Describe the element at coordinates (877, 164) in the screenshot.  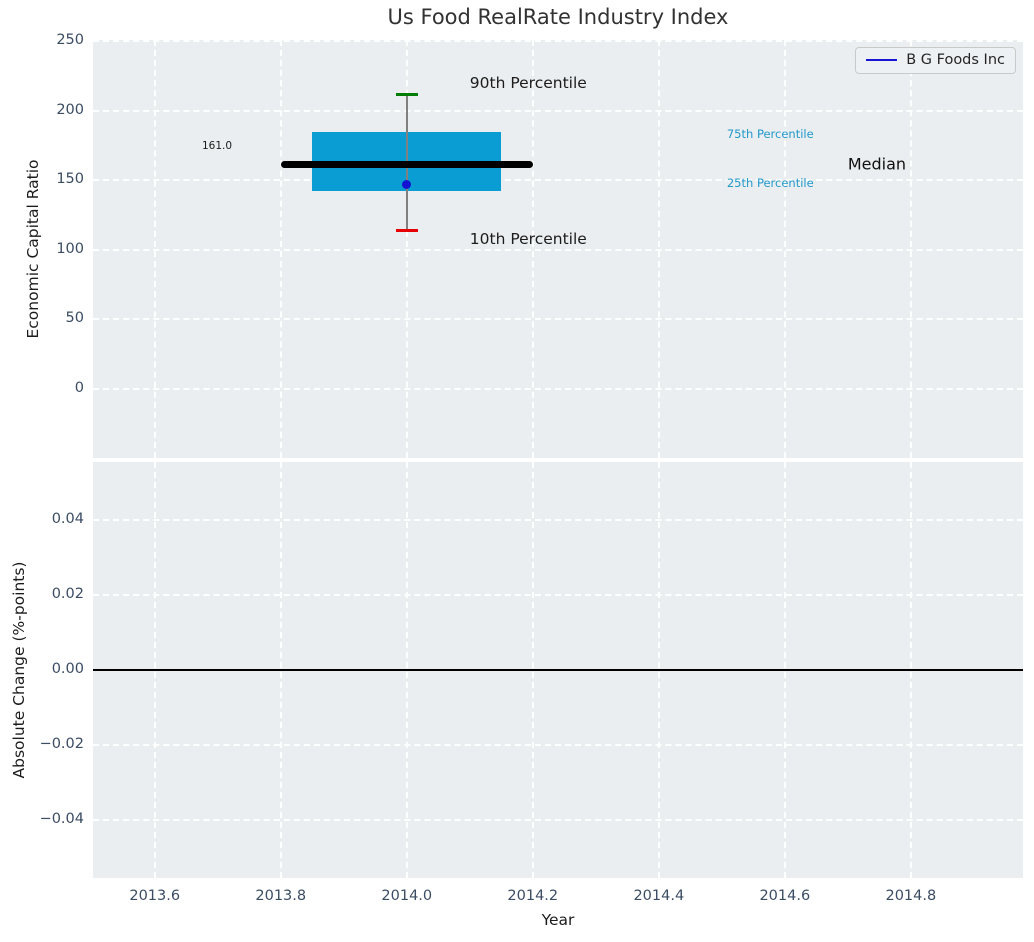
I see `annotation-median: Median` at that location.